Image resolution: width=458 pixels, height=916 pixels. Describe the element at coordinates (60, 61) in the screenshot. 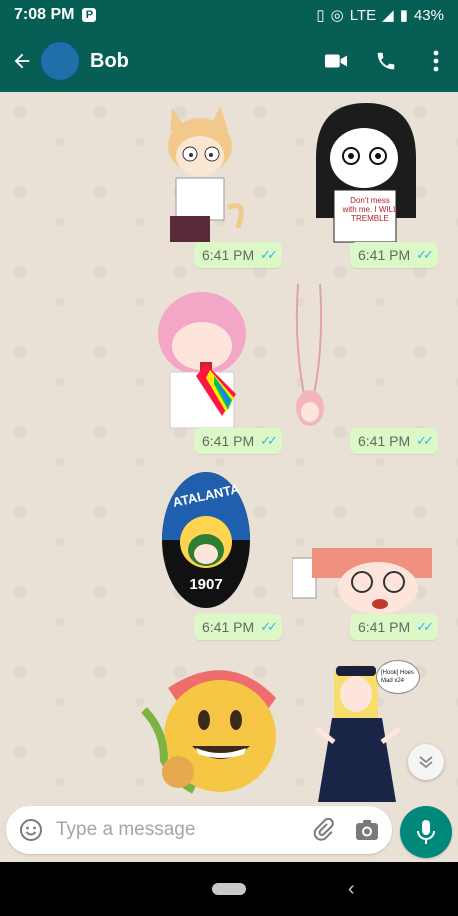

I see `avatar` at that location.